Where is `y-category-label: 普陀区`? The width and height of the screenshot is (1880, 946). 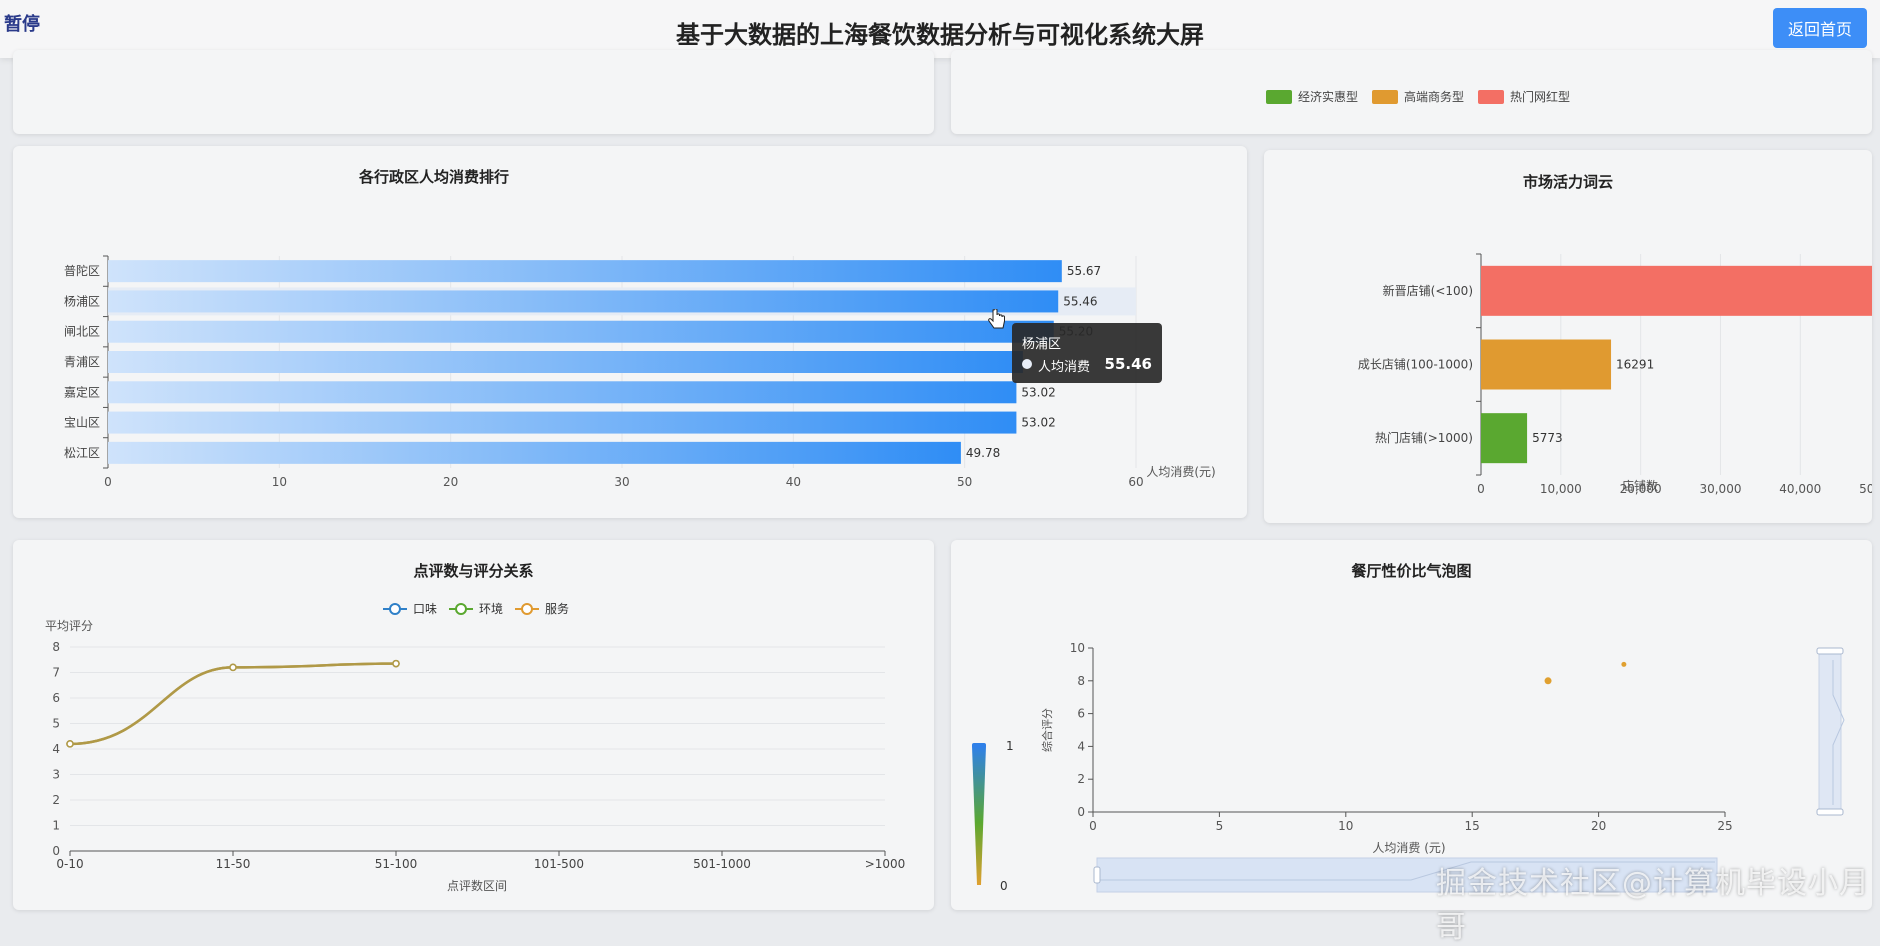 y-category-label: 普陀区 is located at coordinates (82, 270).